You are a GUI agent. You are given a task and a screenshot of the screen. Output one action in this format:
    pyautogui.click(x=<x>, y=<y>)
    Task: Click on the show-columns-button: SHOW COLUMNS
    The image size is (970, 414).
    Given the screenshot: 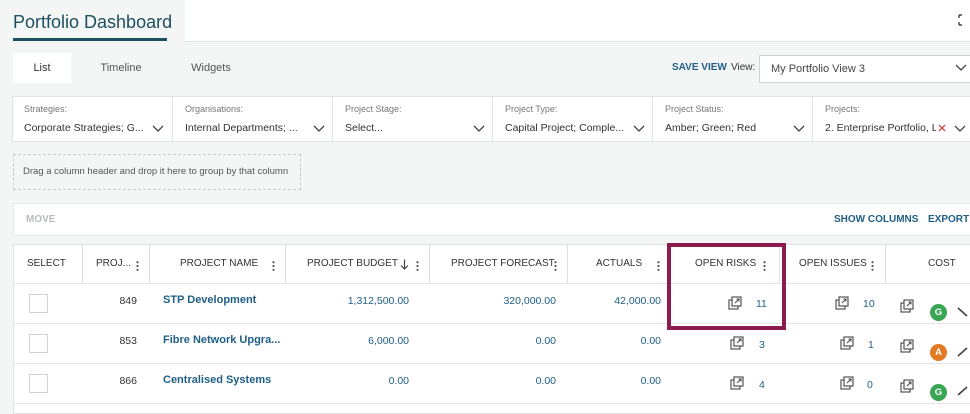 What is the action you would take?
    pyautogui.click(x=876, y=219)
    